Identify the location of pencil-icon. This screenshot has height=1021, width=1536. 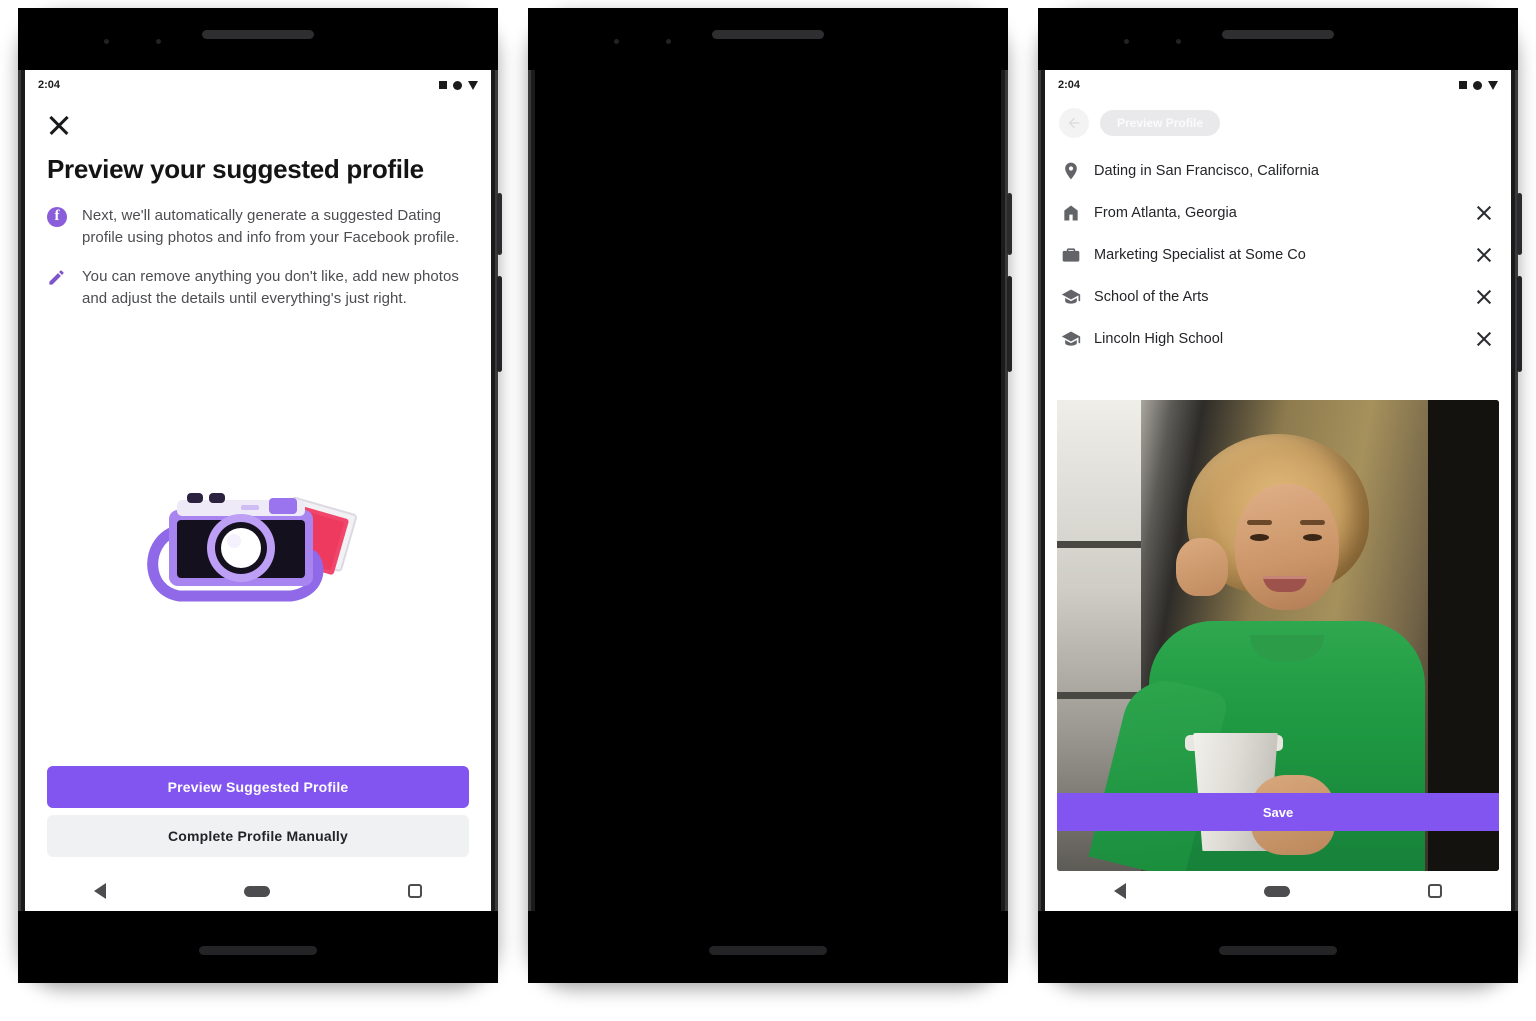
(58, 279).